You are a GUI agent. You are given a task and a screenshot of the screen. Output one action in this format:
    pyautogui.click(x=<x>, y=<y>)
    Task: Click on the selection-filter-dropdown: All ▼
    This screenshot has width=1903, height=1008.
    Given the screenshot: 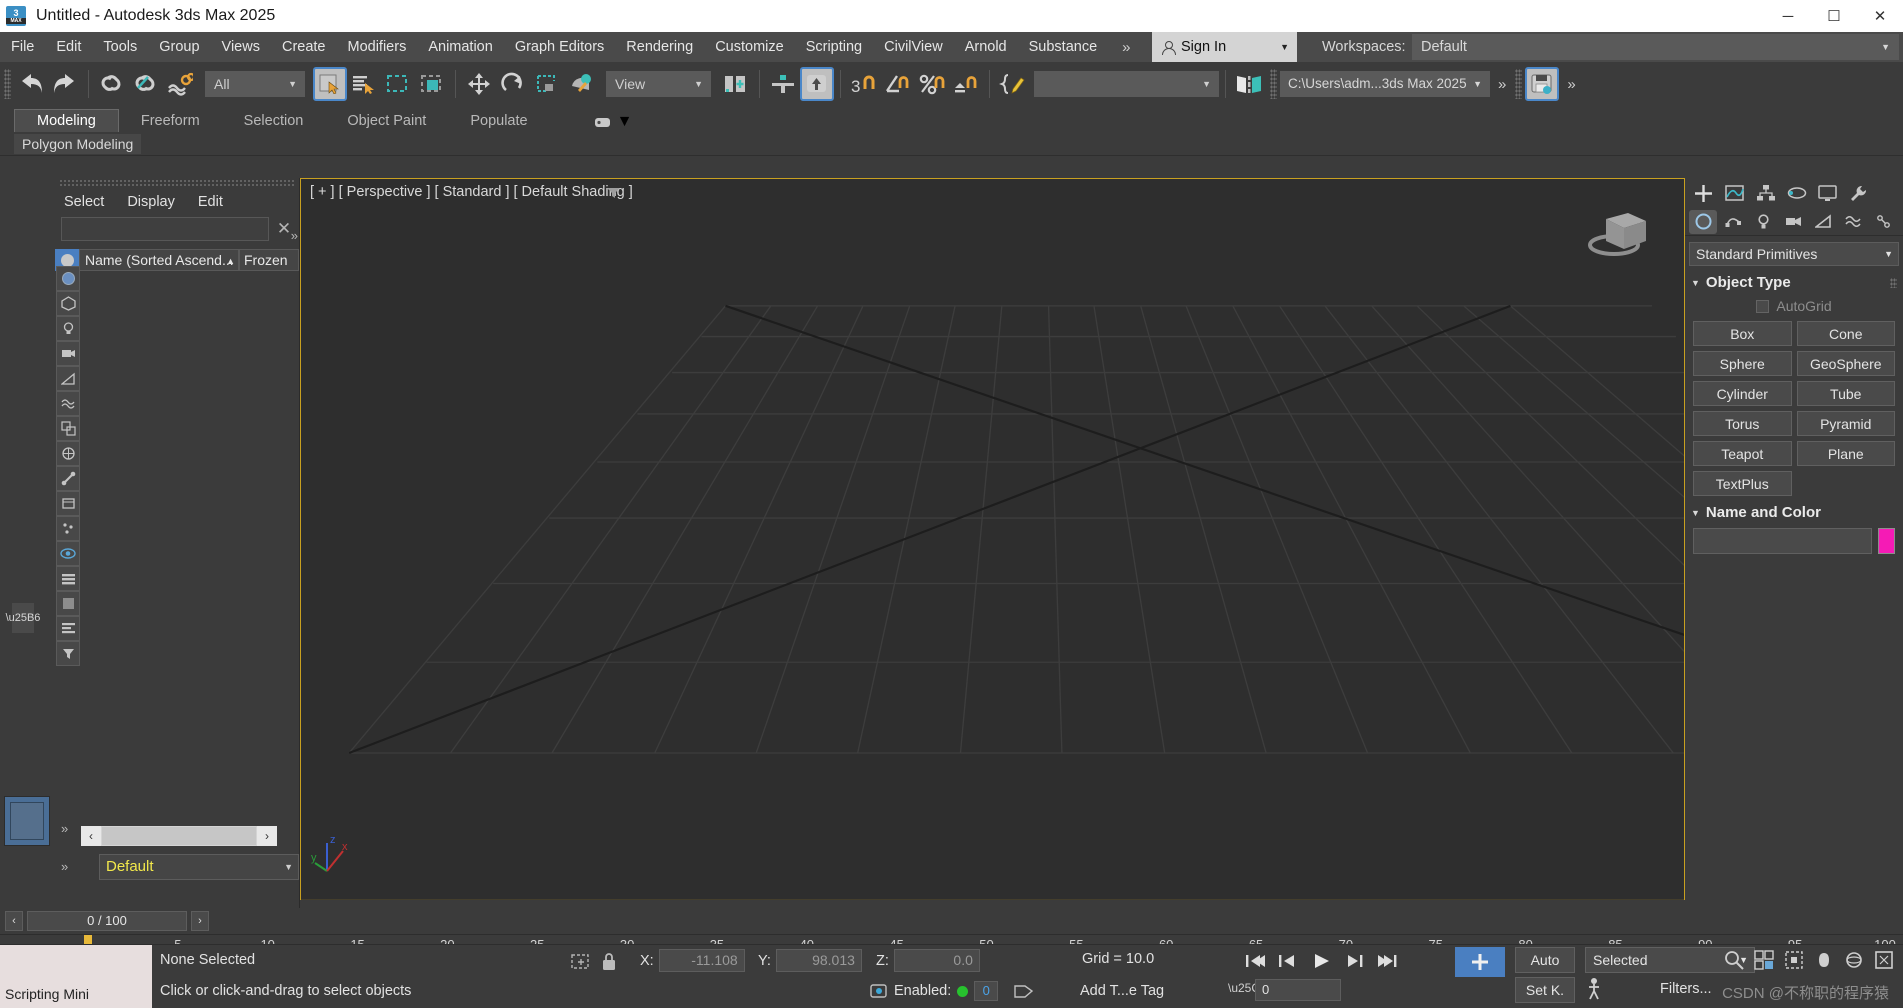 What is the action you would take?
    pyautogui.click(x=255, y=84)
    